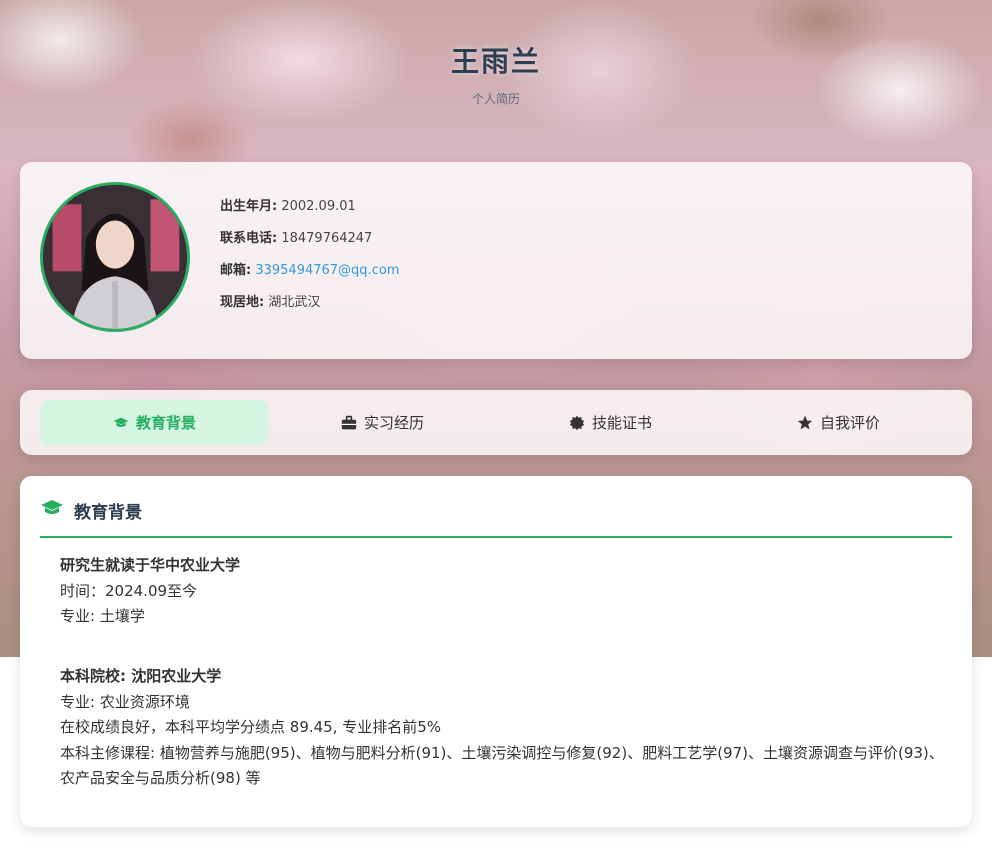 This screenshot has height=867, width=992. I want to click on phone-row: 联系电话: 18479764247, so click(309, 246).